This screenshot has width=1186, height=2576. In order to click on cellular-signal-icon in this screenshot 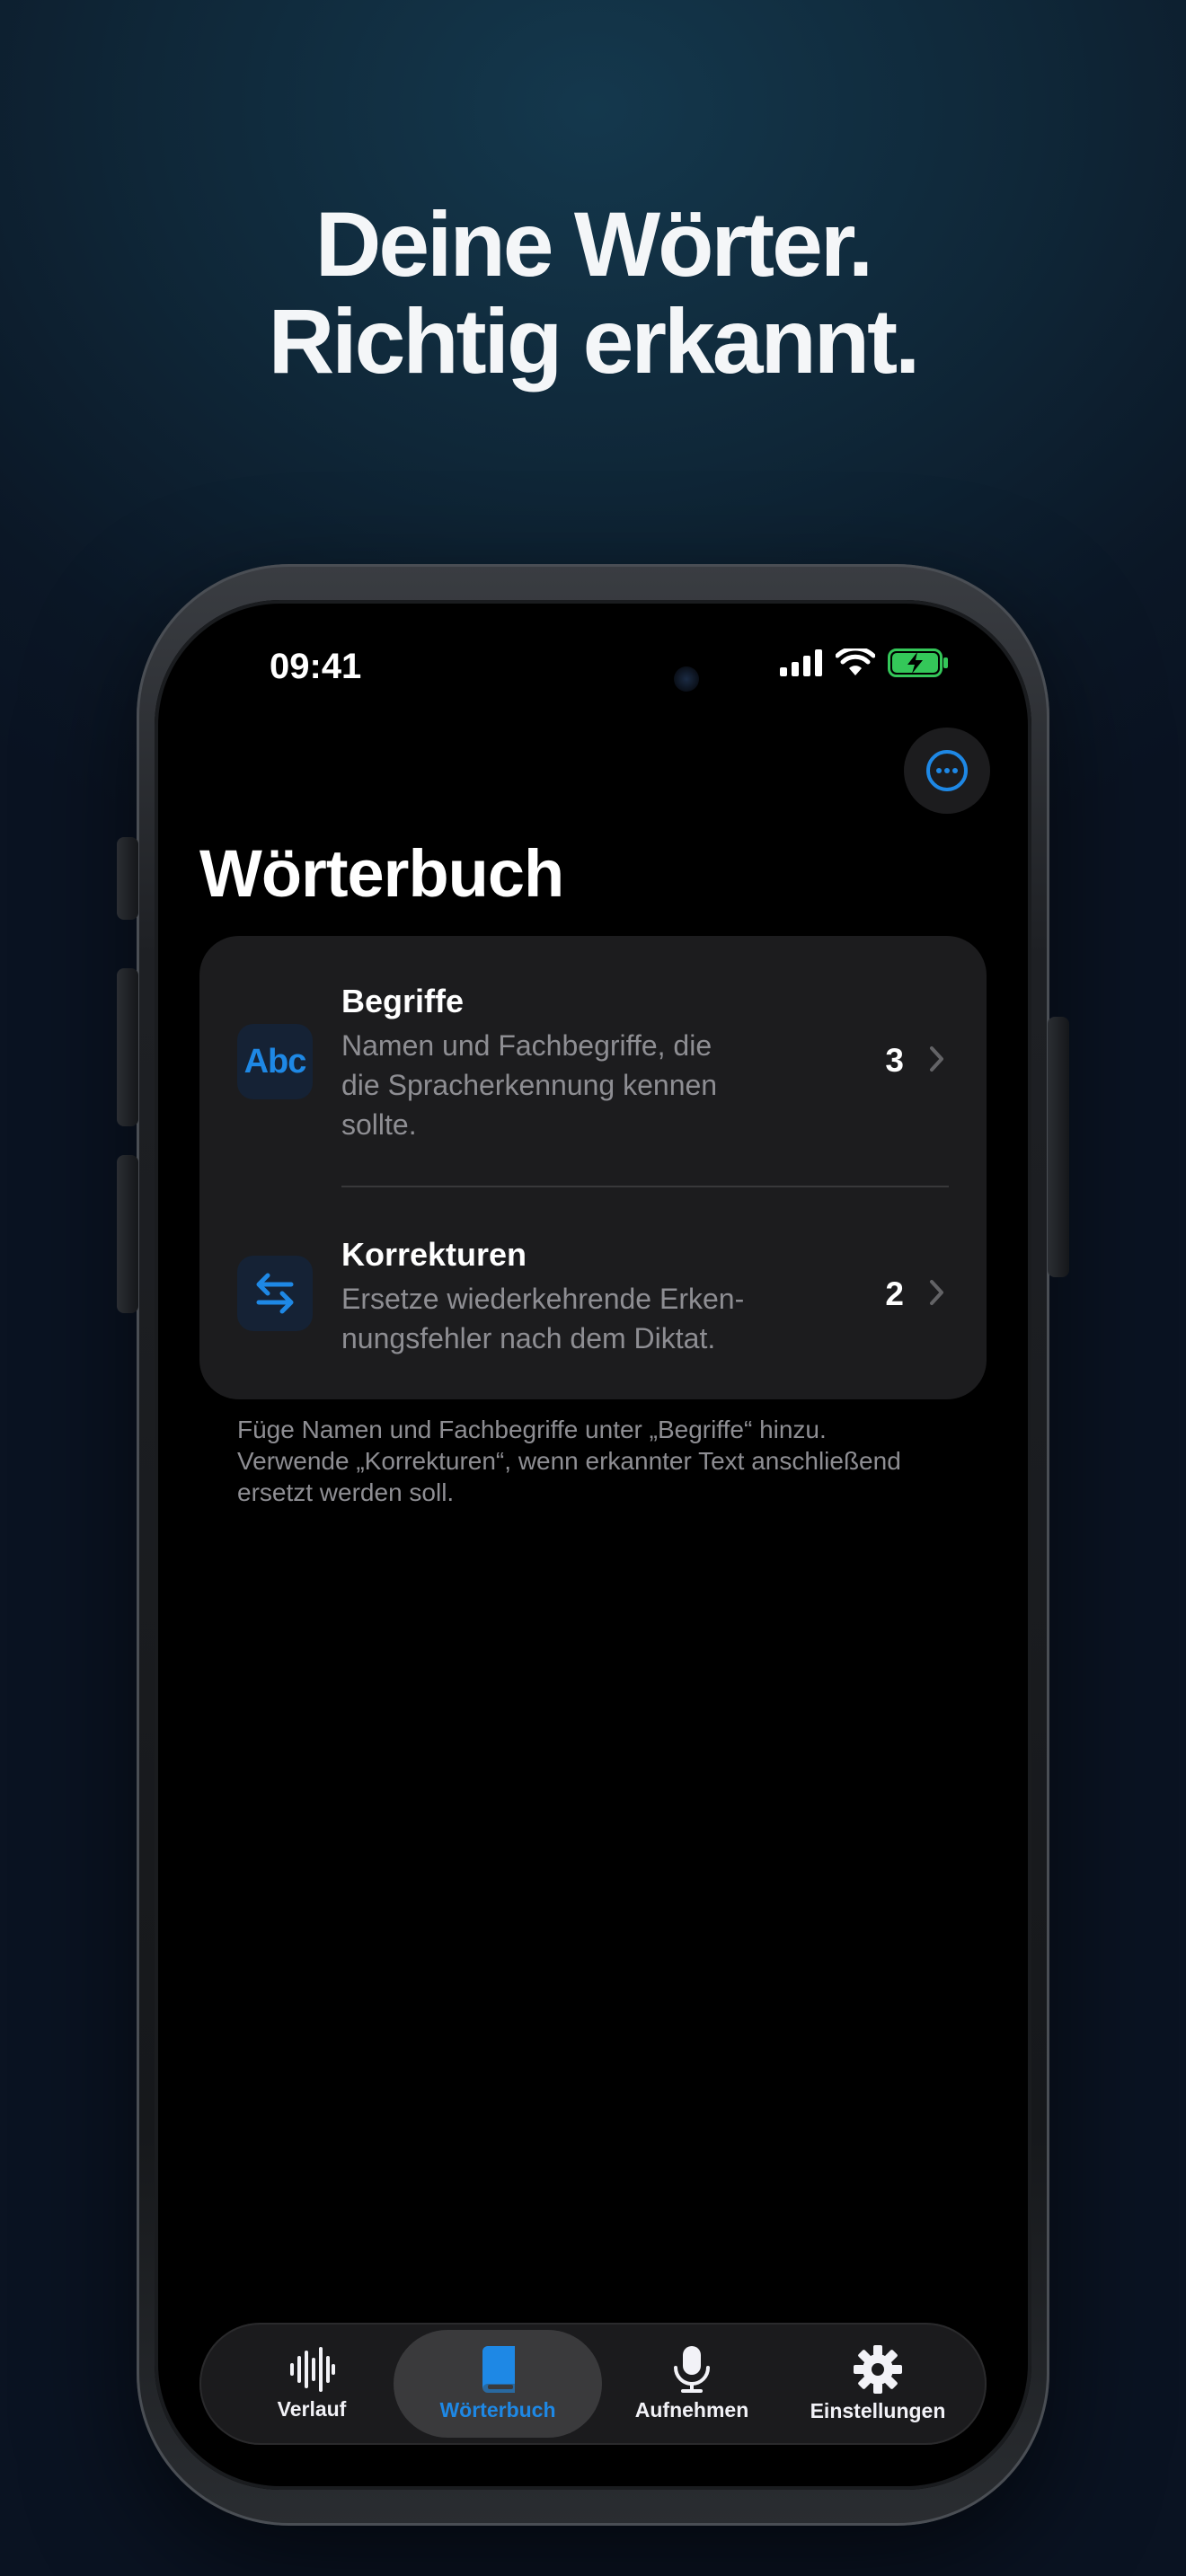, I will do `click(801, 662)`.